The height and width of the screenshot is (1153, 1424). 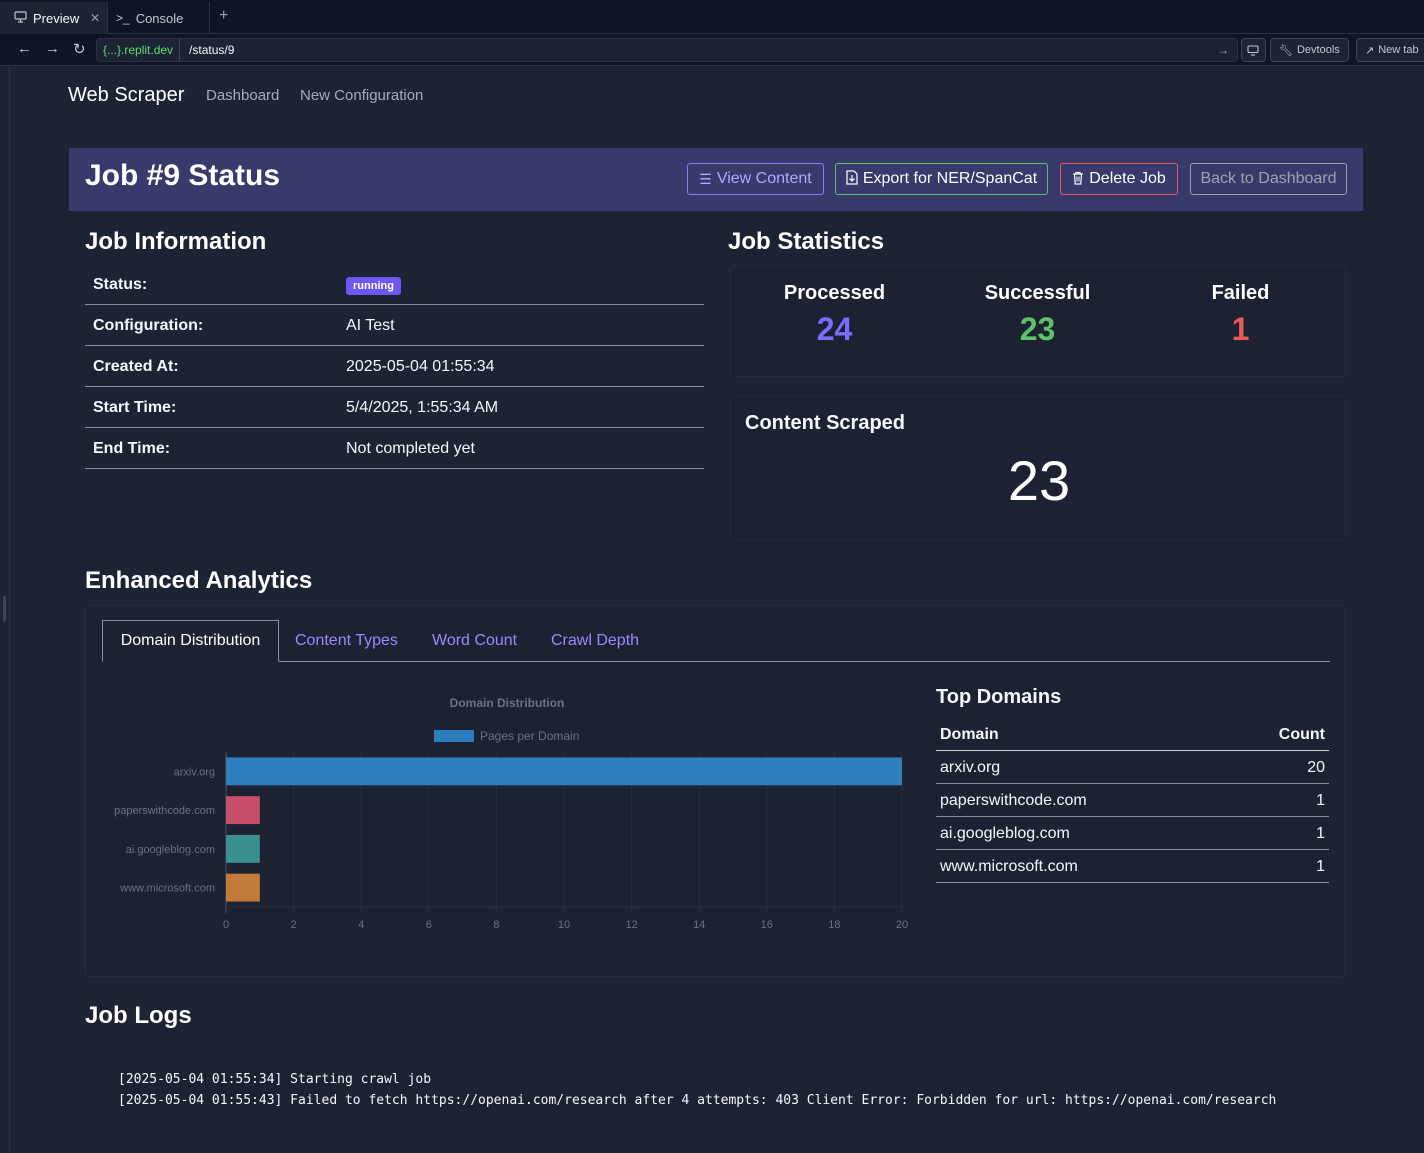 I want to click on y-tick-label: ai.googleblog.com, so click(x=170, y=850).